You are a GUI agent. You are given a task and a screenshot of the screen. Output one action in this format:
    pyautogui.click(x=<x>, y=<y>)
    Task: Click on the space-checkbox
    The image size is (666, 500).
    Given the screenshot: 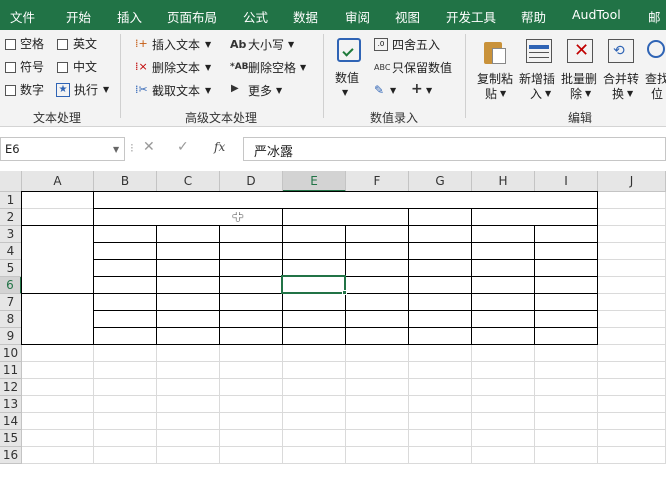 What is the action you would take?
    pyautogui.click(x=10, y=44)
    